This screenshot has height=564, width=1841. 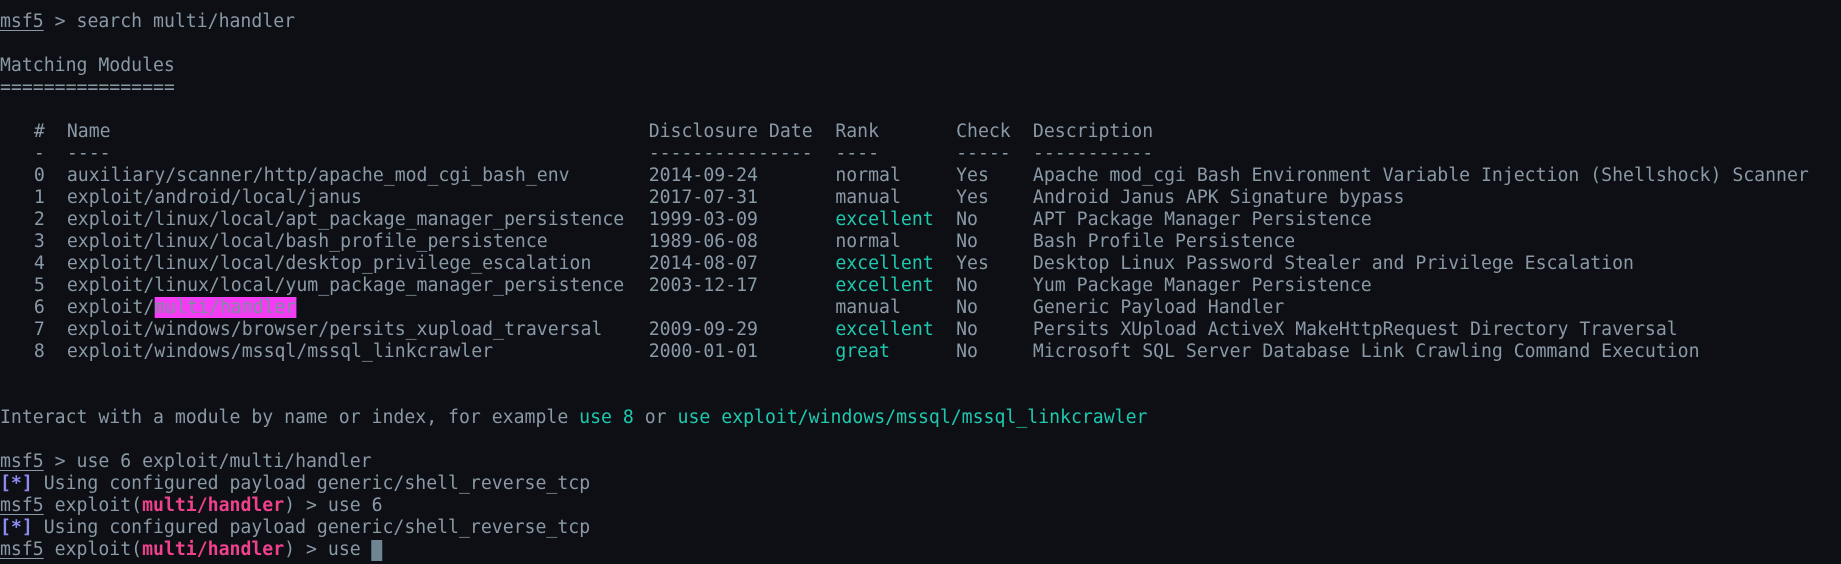 I want to click on module-name: exploit/multi/handler, so click(x=181, y=307).